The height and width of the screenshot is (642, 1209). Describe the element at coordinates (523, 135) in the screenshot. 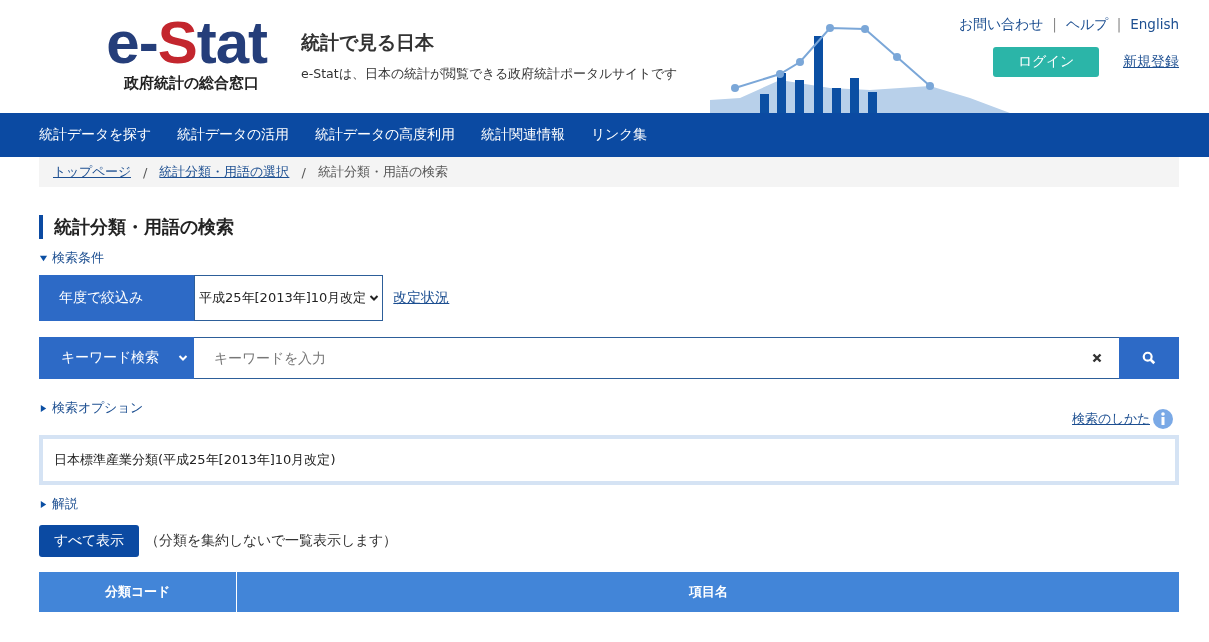

I see `nav-item: 統計関連情報` at that location.